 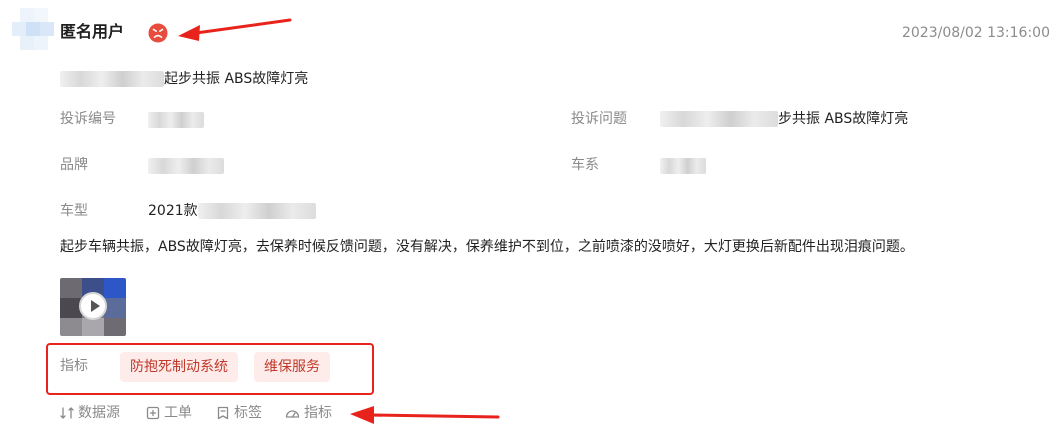 I want to click on complaint-issue-value: 步共振 ABS故障灯亮, so click(x=784, y=119).